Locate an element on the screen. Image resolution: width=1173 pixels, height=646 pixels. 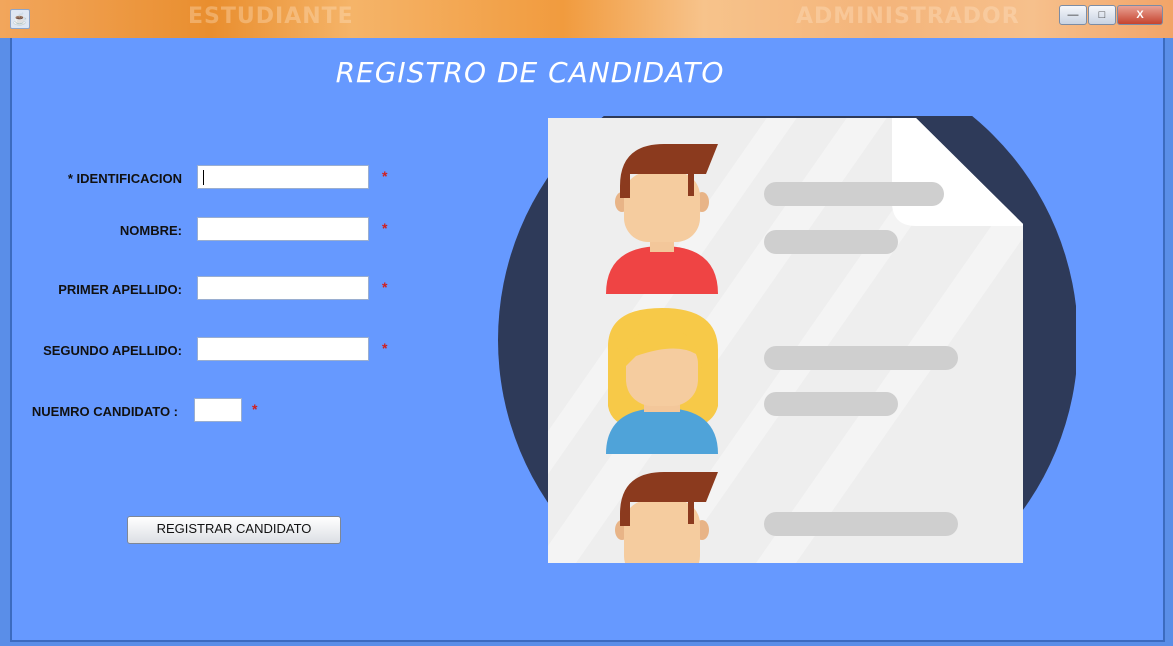
nombre-input is located at coordinates (283, 229).